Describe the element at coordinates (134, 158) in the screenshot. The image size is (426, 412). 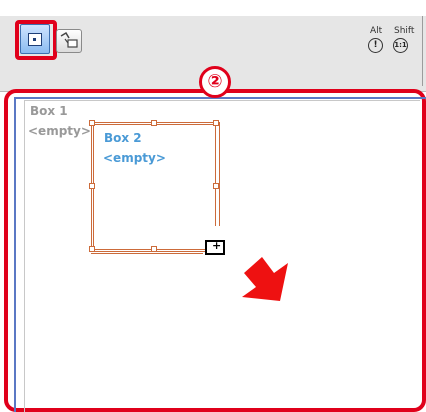
I see `box-2-content: <empty>` at that location.